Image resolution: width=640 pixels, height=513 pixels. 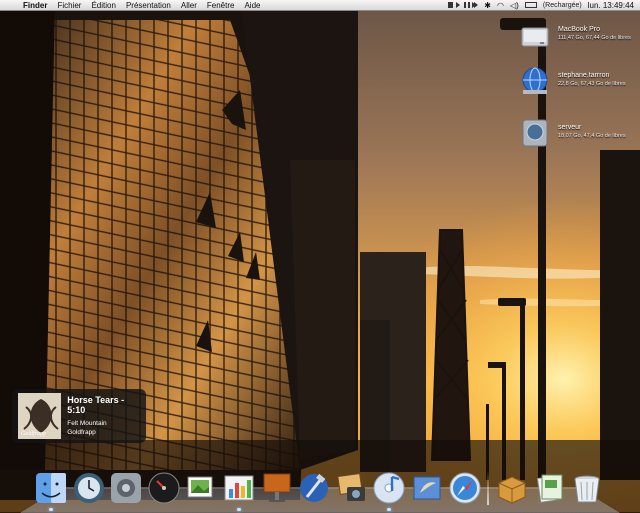 I want to click on menu-finder: Finder, so click(x=35, y=5).